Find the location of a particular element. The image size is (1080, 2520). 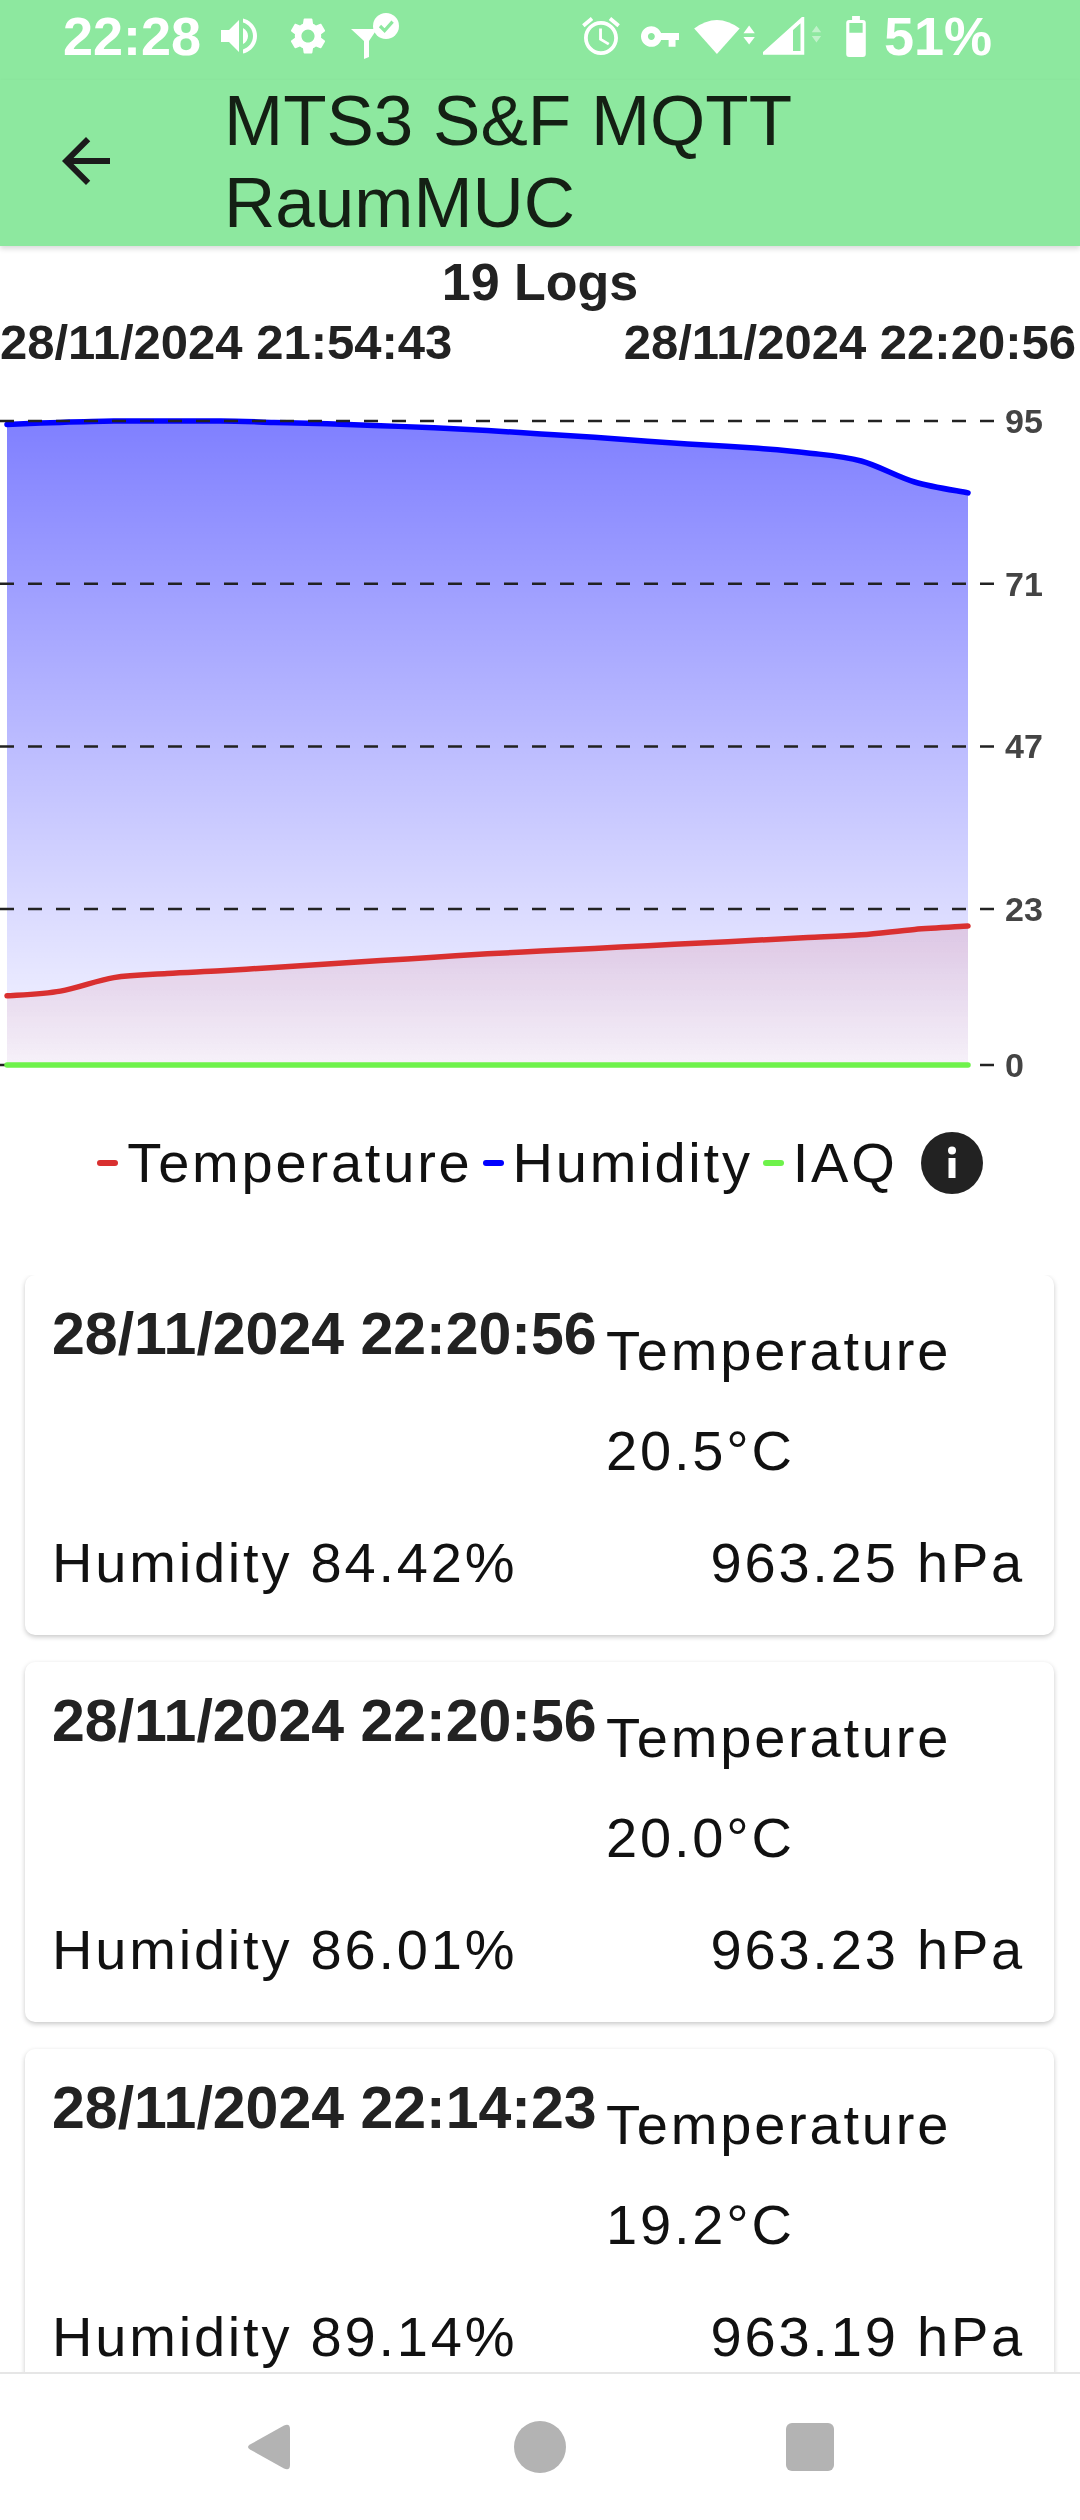

alarm-clock-icon is located at coordinates (600, 36).